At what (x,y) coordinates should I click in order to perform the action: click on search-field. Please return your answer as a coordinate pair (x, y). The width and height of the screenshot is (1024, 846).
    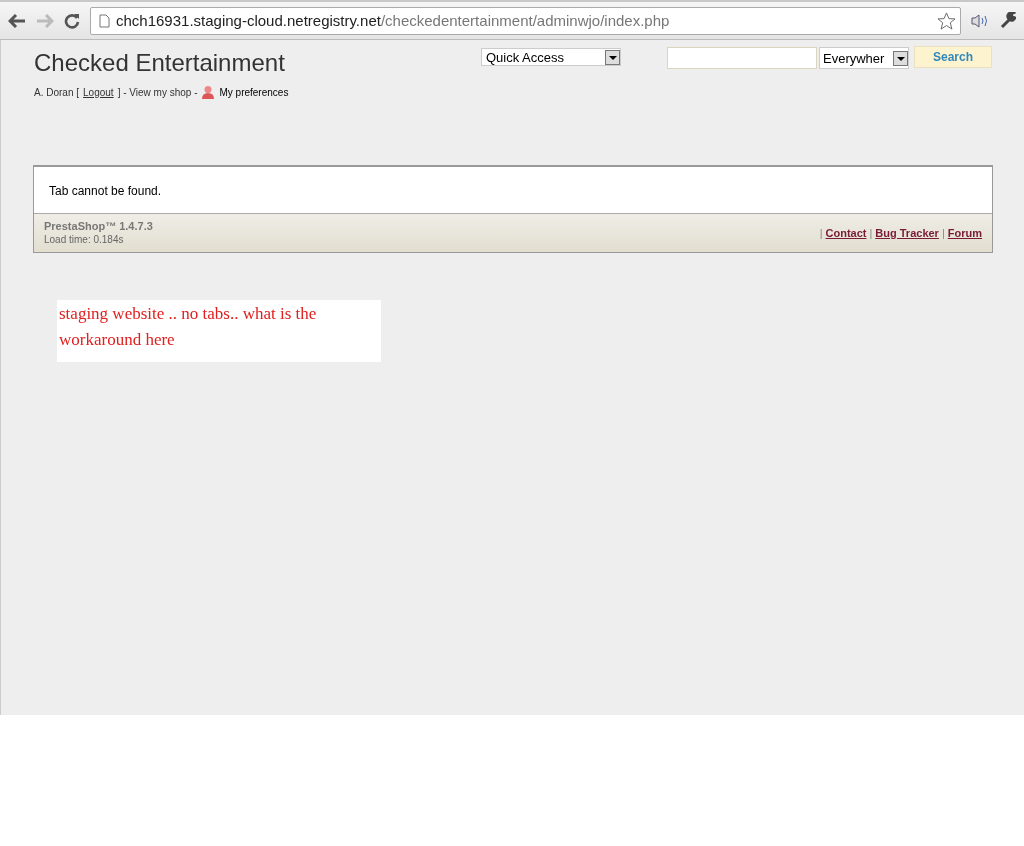
    Looking at the image, I should click on (742, 58).